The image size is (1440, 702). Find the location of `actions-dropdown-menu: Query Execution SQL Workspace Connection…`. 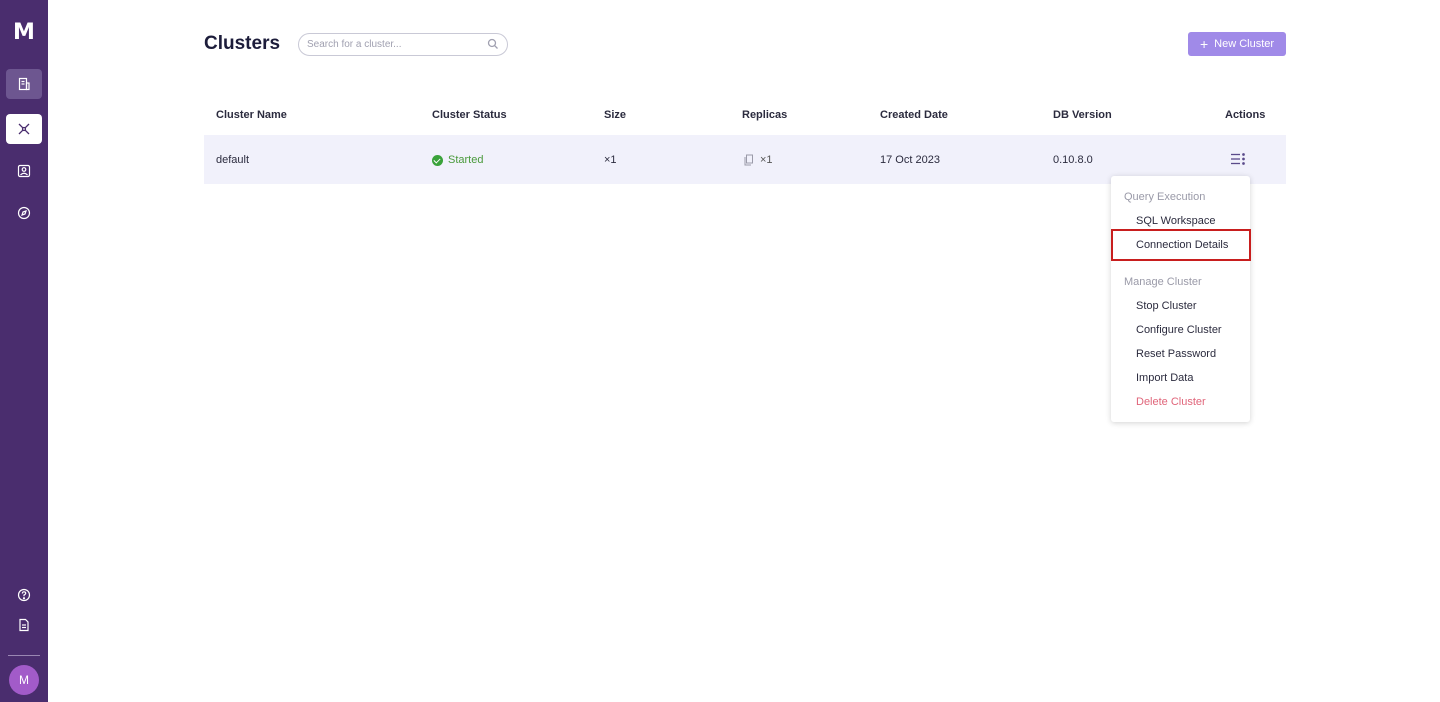

actions-dropdown-menu: Query Execution SQL Workspace Connection… is located at coordinates (1180, 299).